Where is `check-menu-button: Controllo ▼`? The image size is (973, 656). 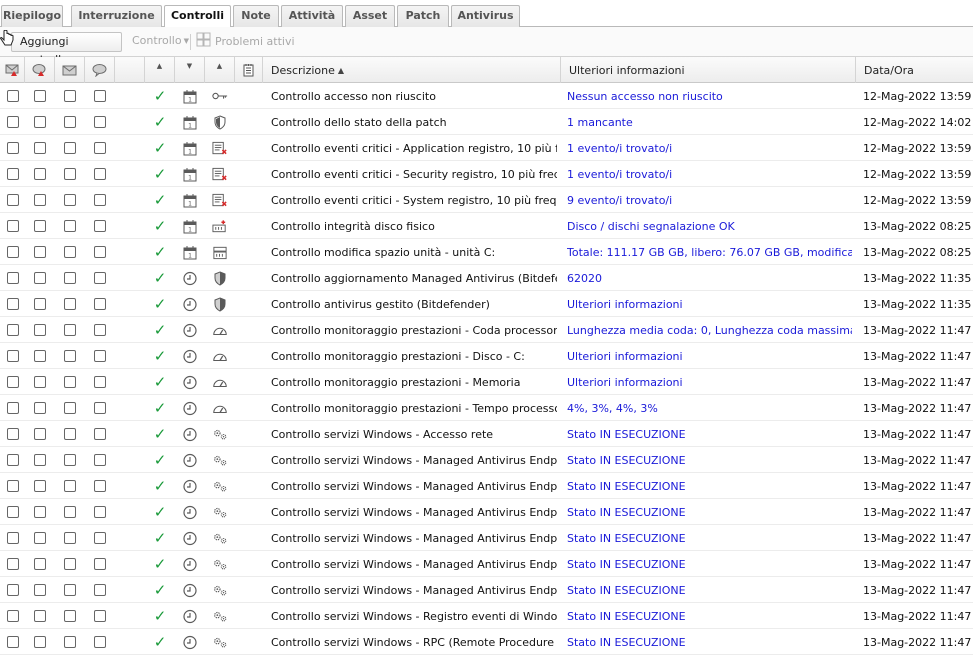 check-menu-button: Controllo ▼ is located at coordinates (160, 42).